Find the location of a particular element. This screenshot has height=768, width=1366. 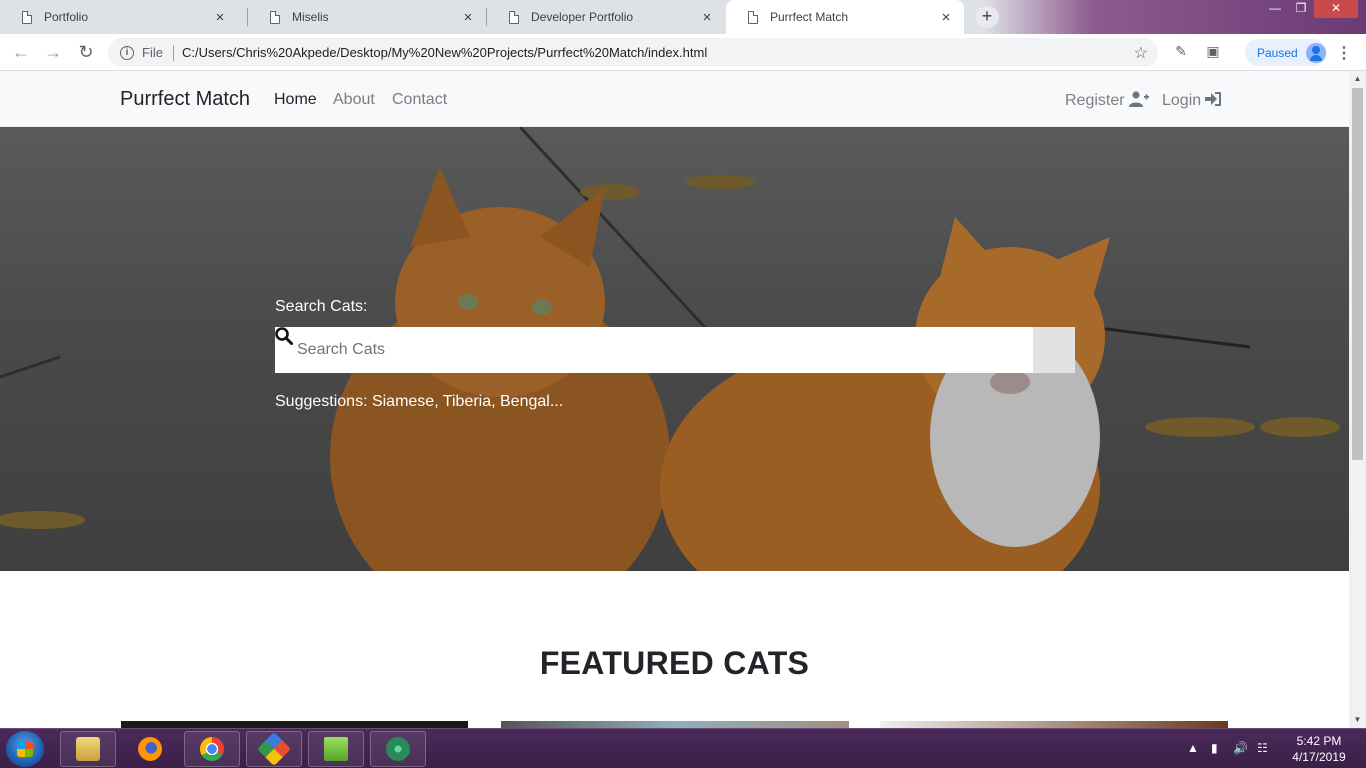

start-button is located at coordinates (25, 749).